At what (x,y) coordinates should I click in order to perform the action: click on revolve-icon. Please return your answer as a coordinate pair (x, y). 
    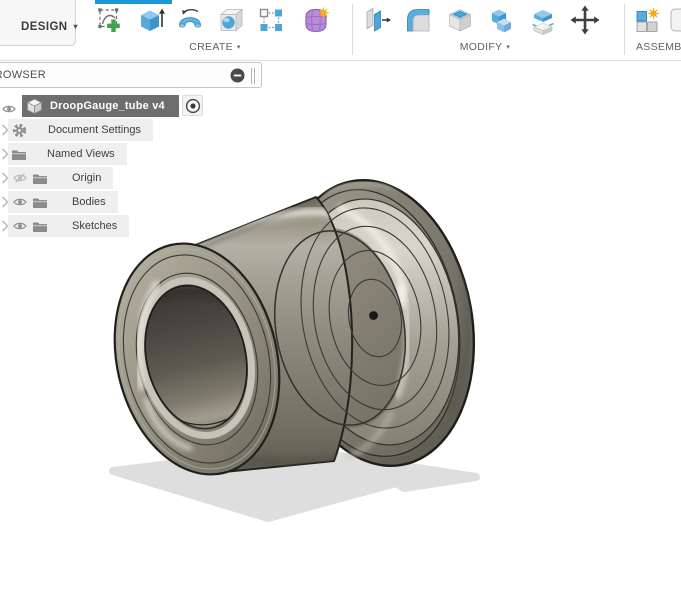
    Looking at the image, I should click on (190, 18).